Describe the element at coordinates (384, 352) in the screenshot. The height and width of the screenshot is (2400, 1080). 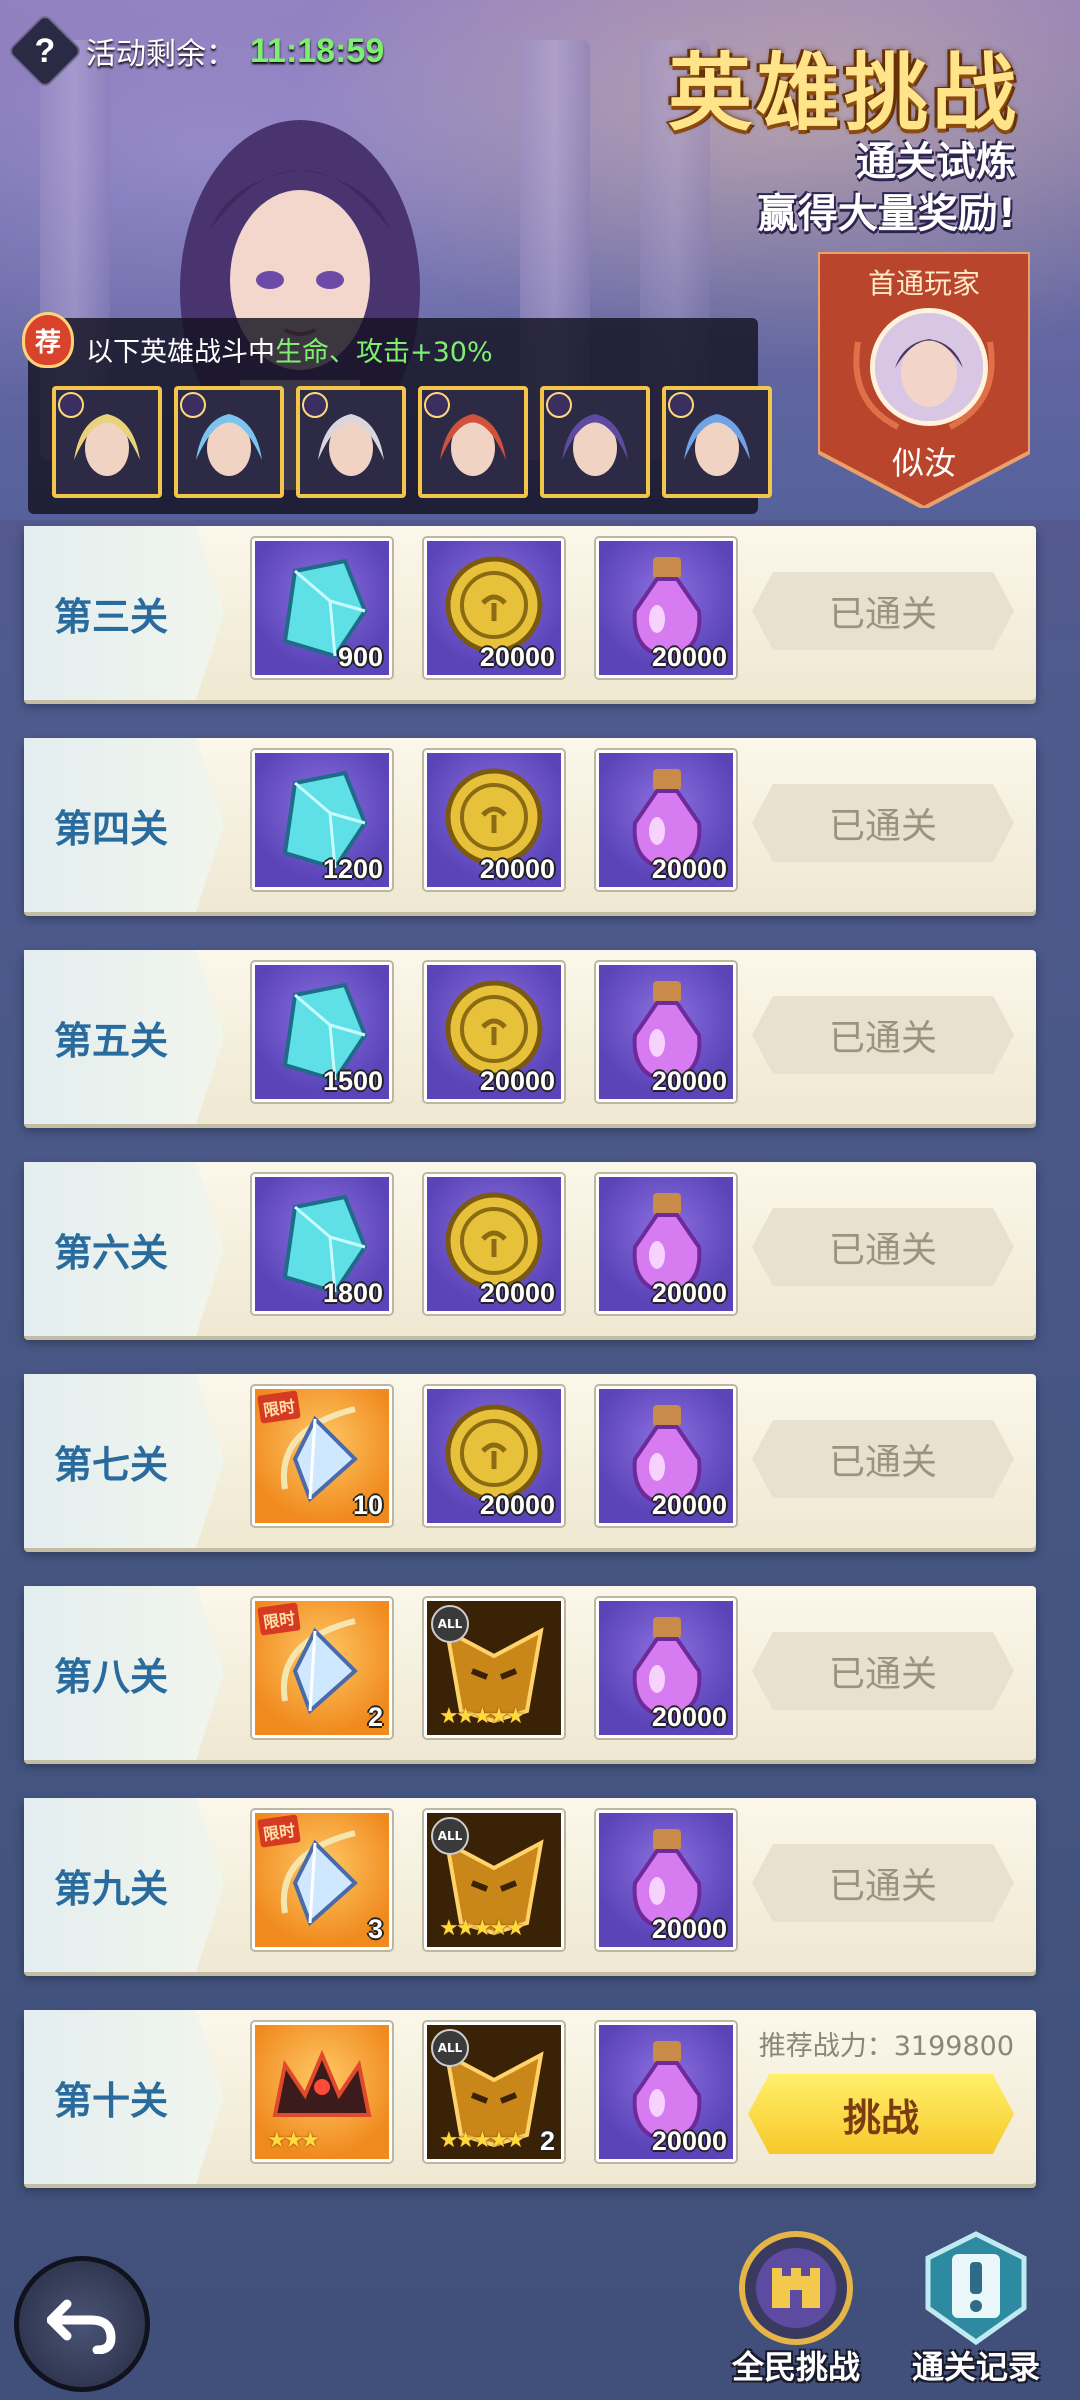
I see `bonus-highlight: 生命、攻击+30%` at that location.